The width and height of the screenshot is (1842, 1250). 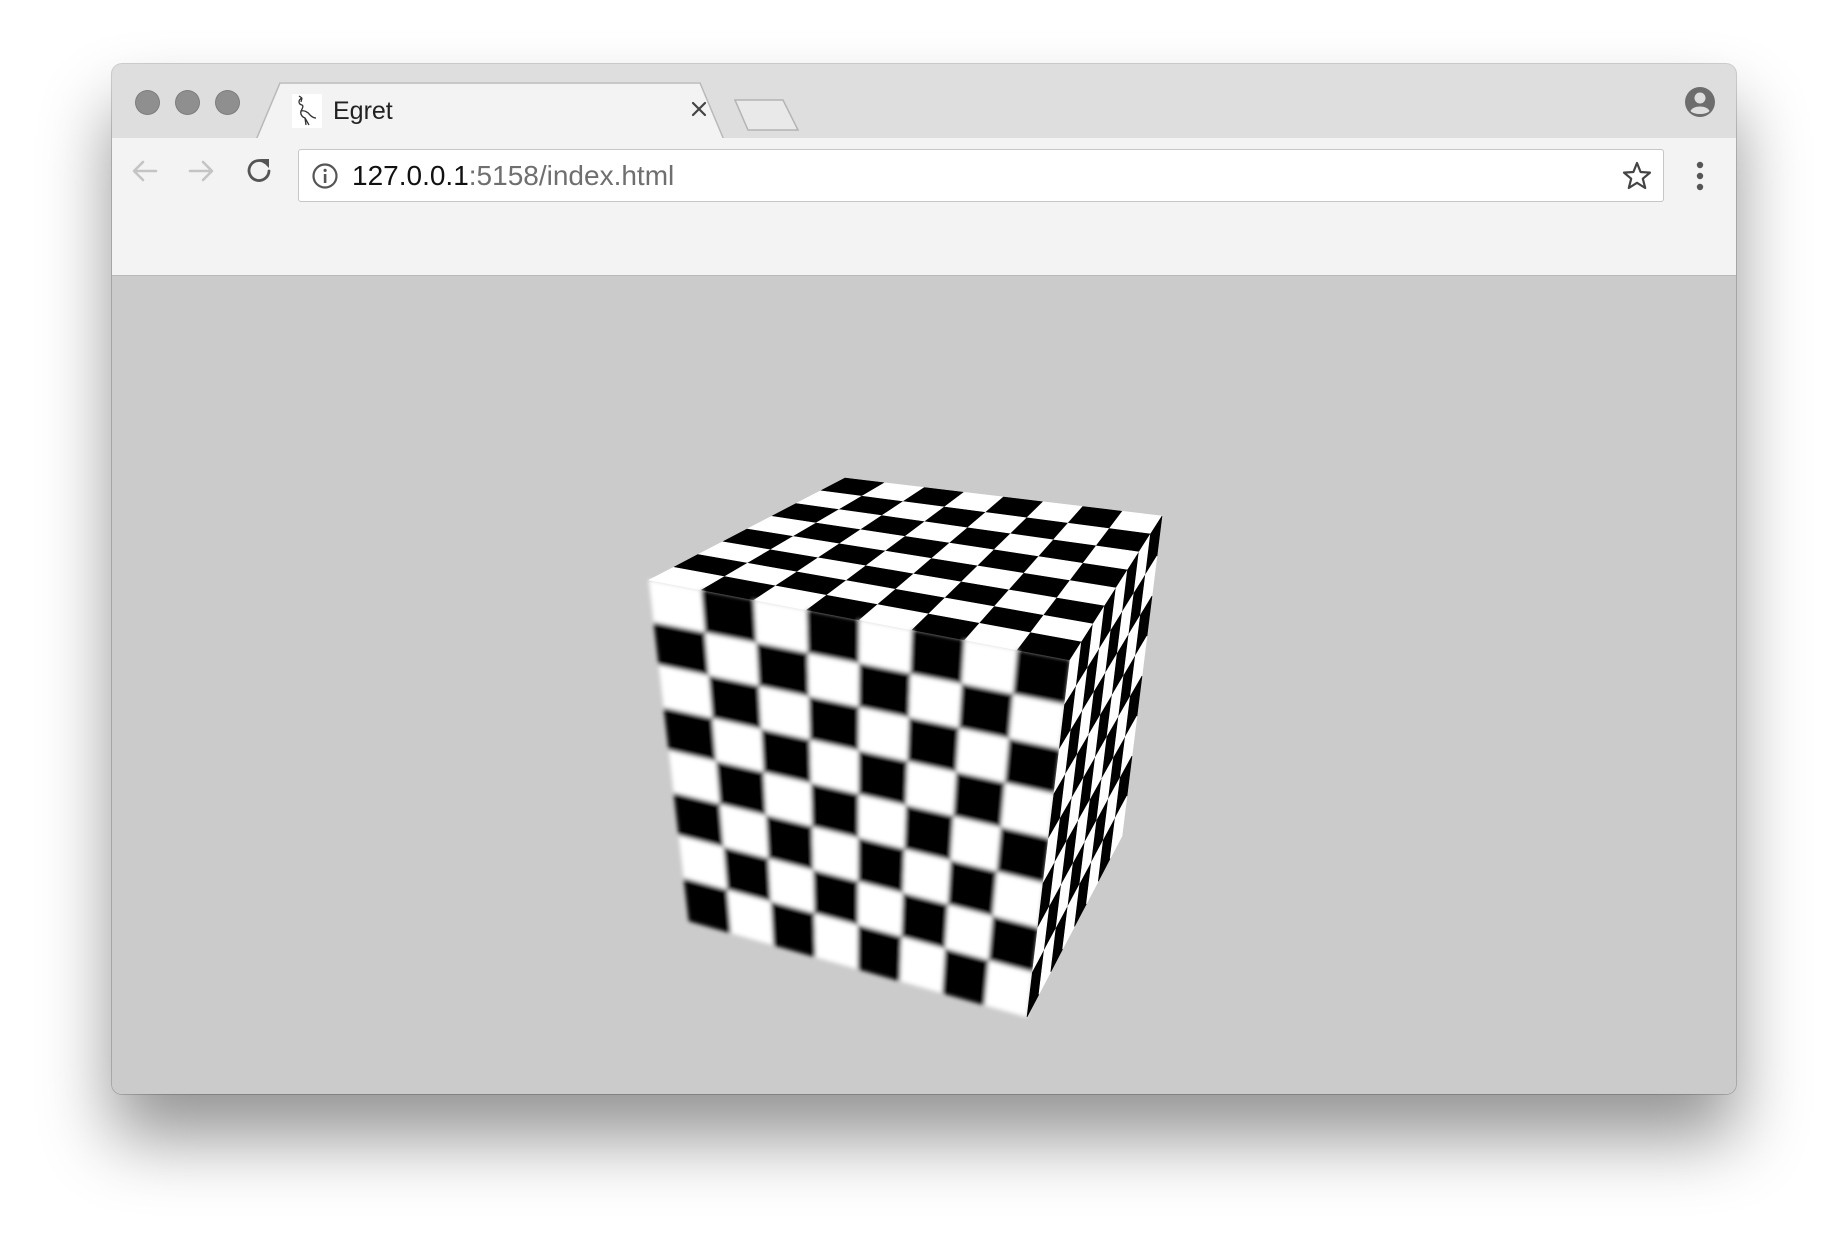 I want to click on info-icon, so click(x=325, y=176).